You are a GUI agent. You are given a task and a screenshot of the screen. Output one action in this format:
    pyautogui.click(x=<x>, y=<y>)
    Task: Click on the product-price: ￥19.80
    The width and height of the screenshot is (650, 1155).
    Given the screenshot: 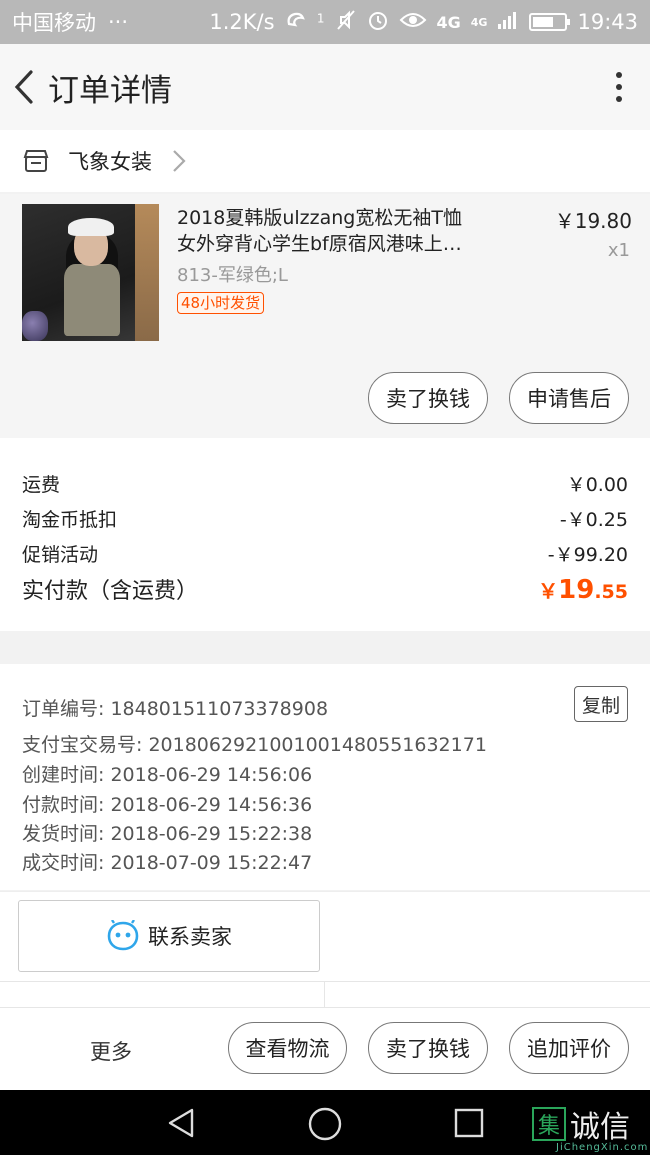 What is the action you would take?
    pyautogui.click(x=593, y=221)
    